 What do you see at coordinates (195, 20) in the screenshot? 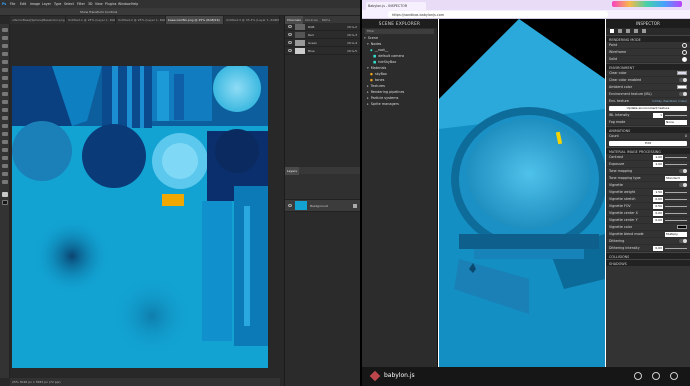
I see `doc-tab-active: basecolorBG.png @ 25% (RGB/16)` at bounding box center [195, 20].